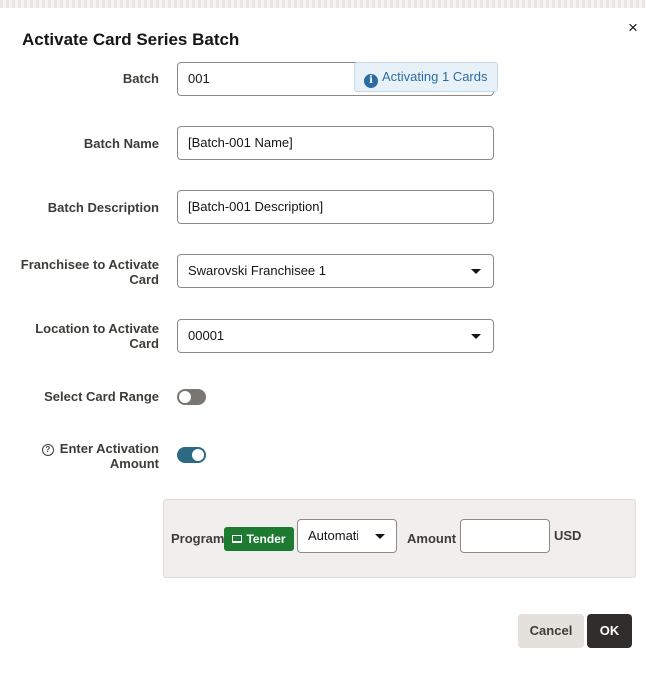  I want to click on amount-mode-select: Automatic, so click(347, 536).